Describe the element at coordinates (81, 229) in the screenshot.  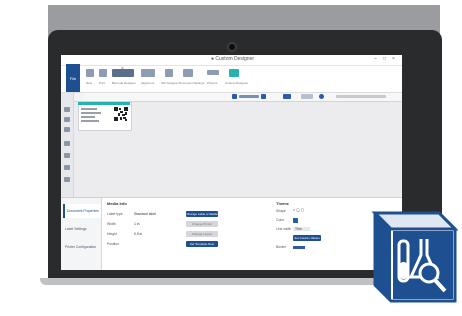
I see `tab-label-settings: Label Settings` at that location.